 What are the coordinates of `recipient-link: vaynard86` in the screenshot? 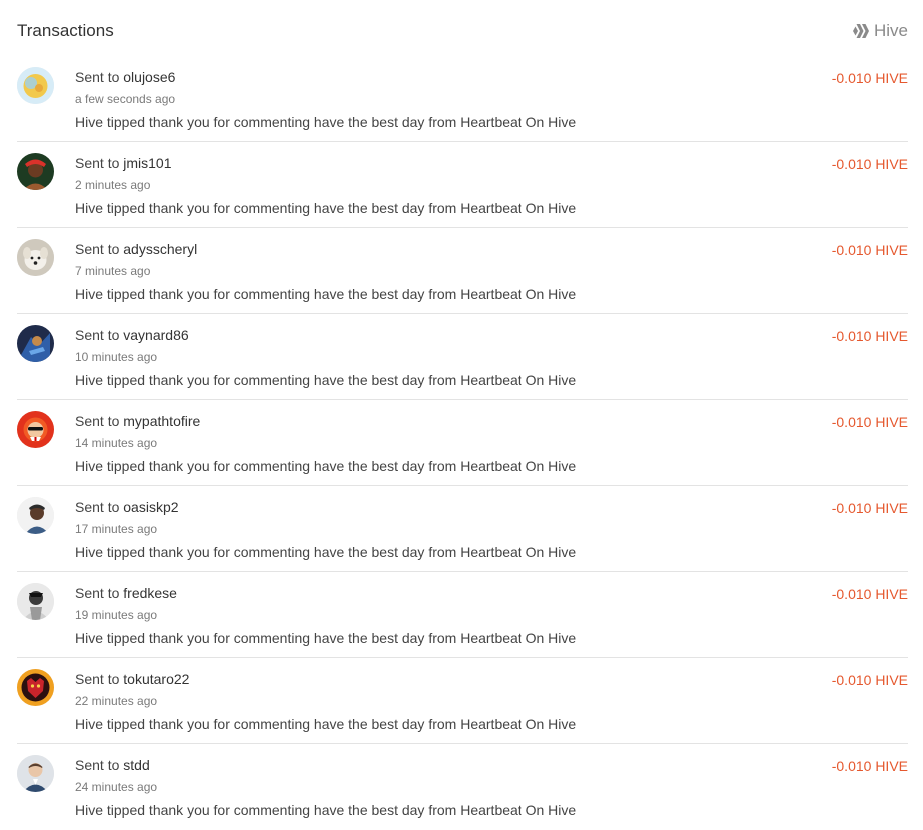 It's located at (155, 335).